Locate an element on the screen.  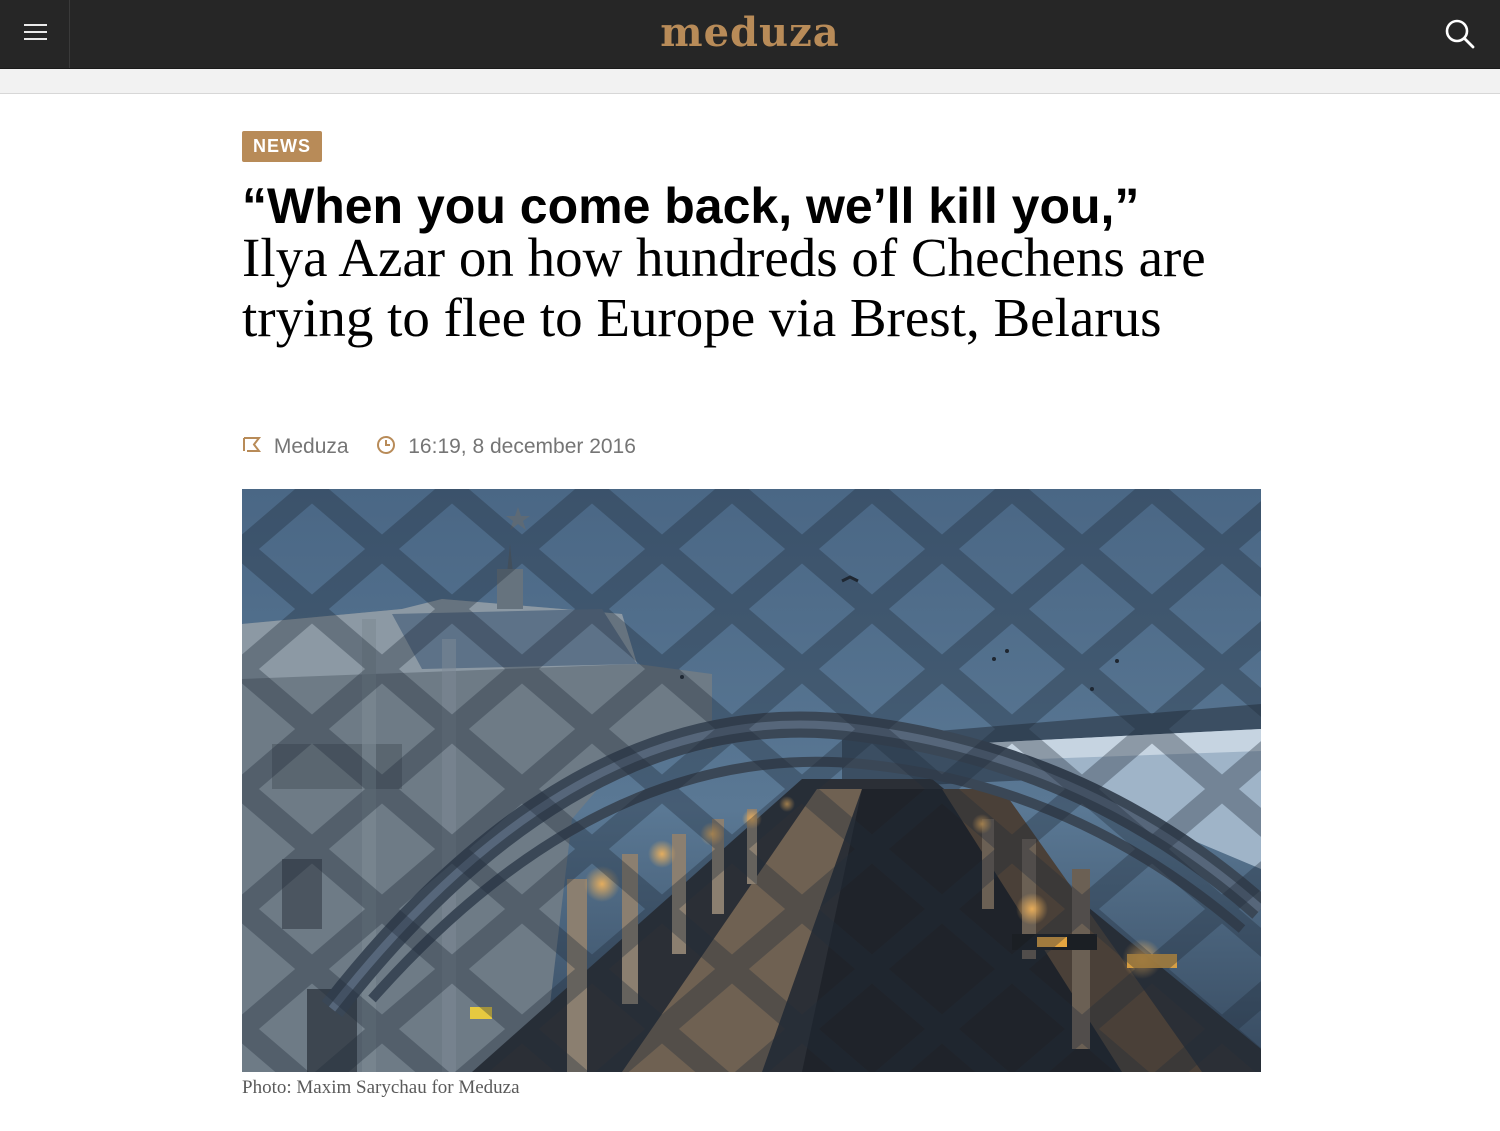
timestamp-item: 16:19, 8 december 2016 is located at coordinates (506, 447).